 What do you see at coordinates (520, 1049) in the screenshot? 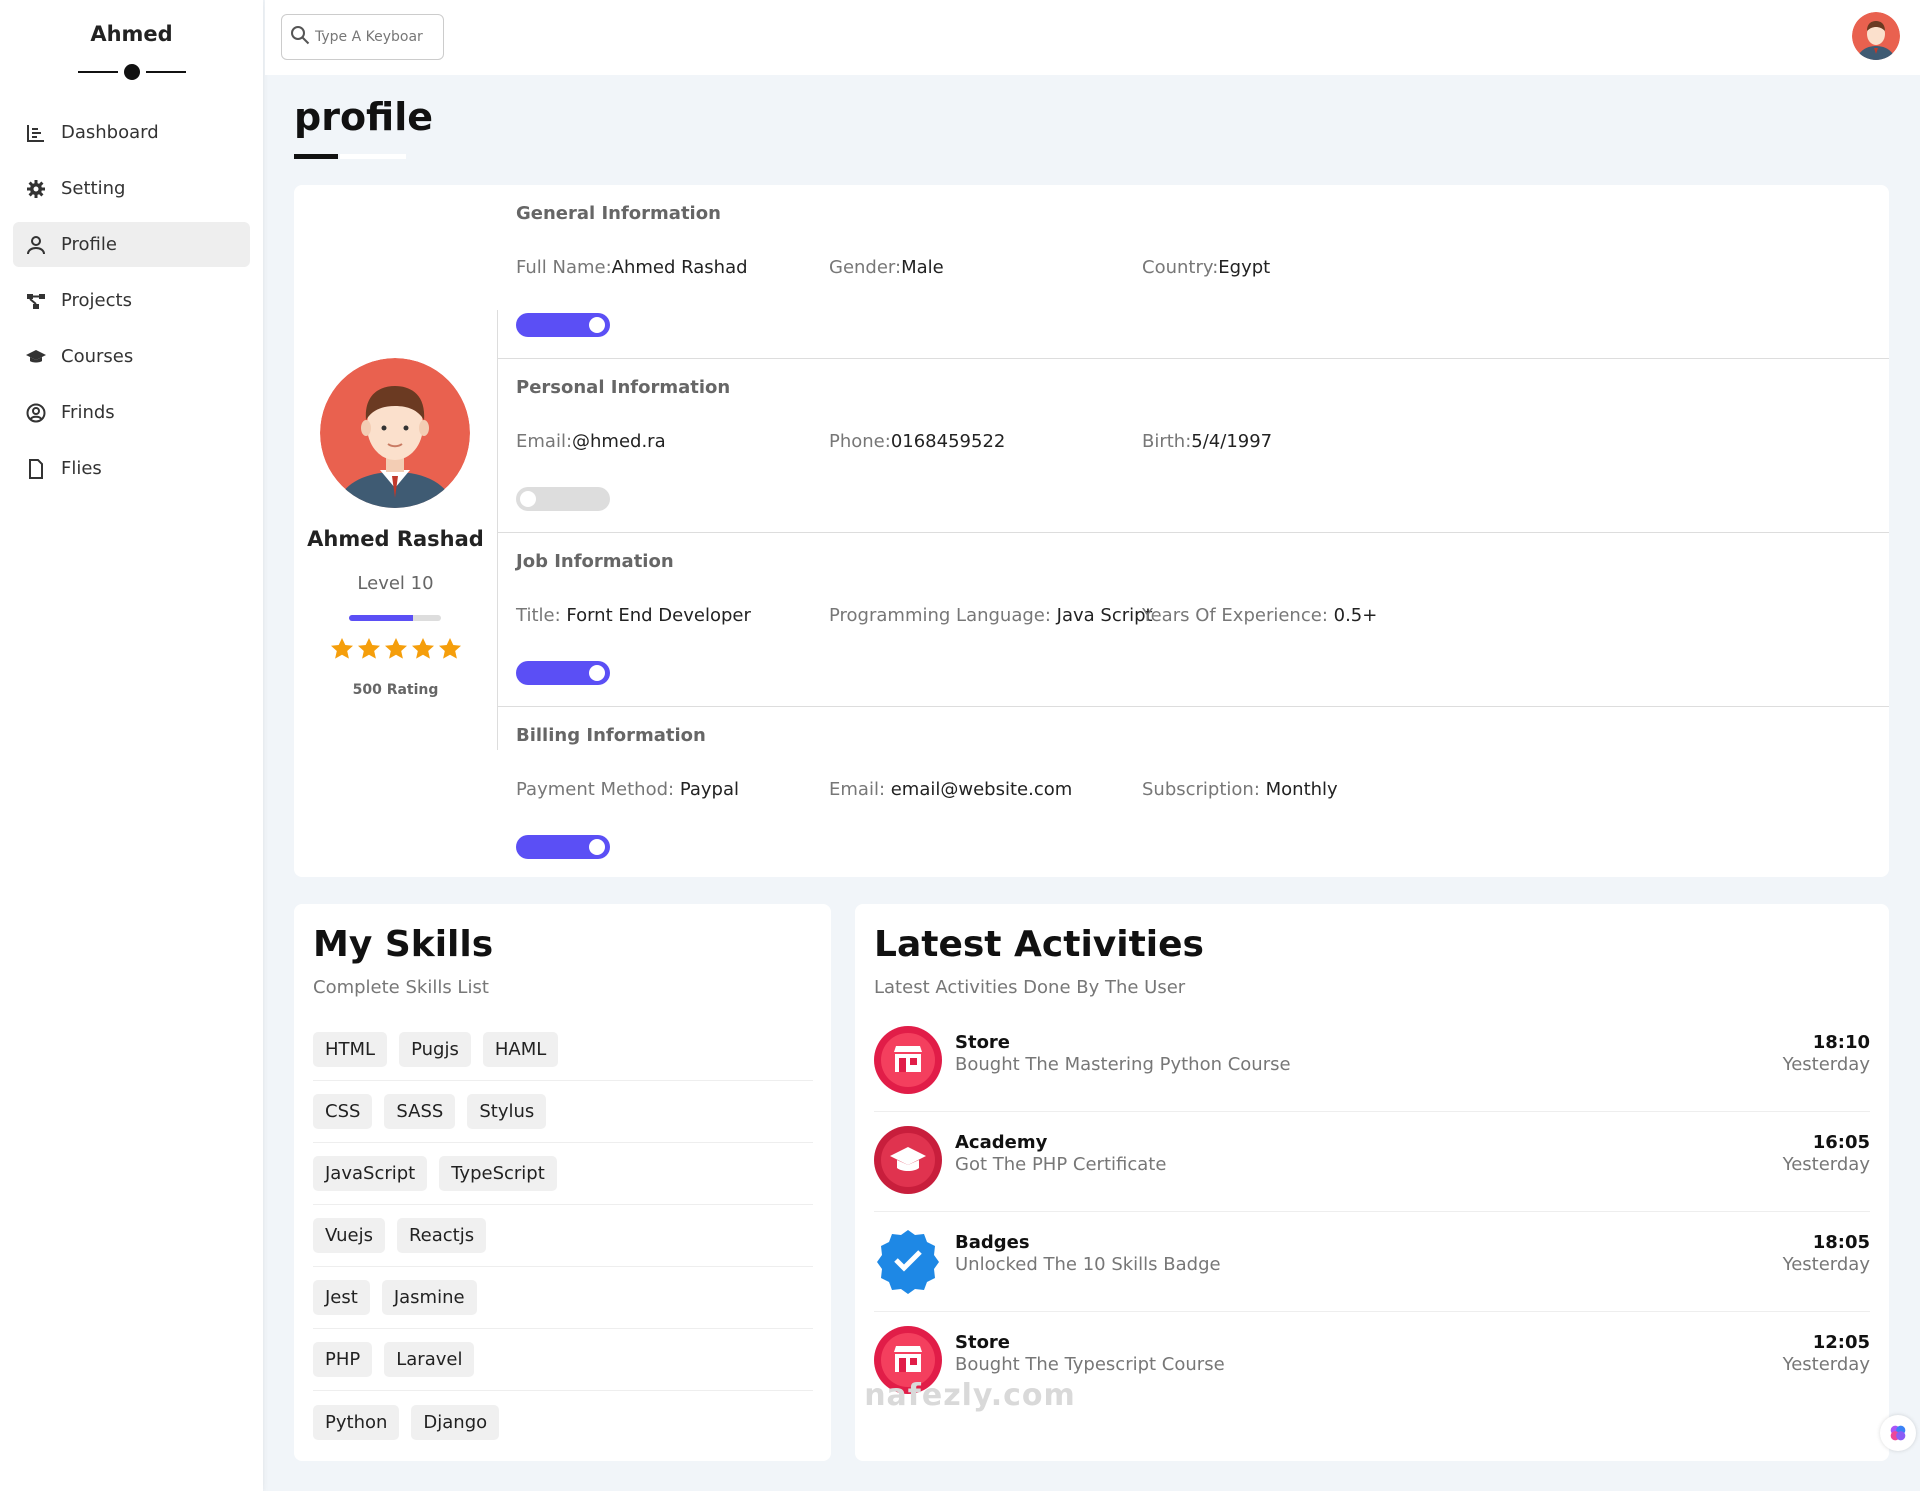
I see `skill-tag: HAML` at bounding box center [520, 1049].